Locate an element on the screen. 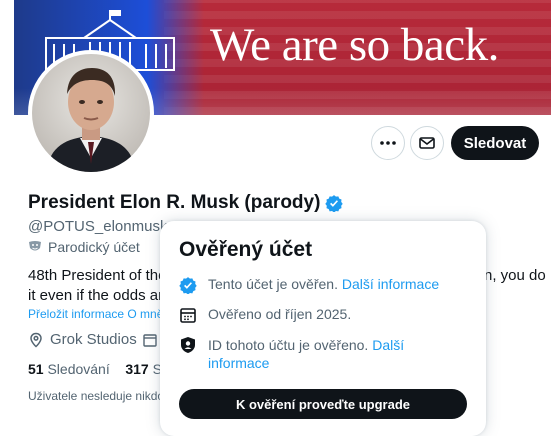  parody-label: Parodický účet is located at coordinates (94, 247).